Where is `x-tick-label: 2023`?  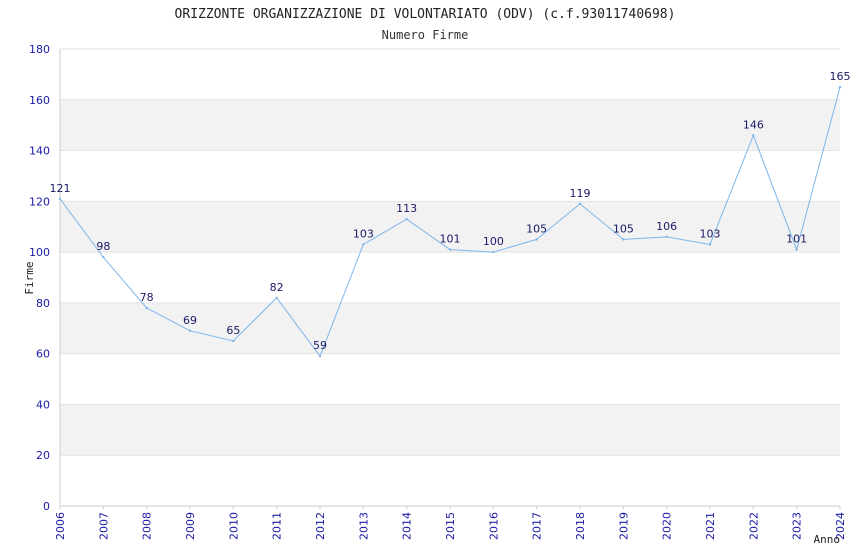
x-tick-label: 2023 is located at coordinates (797, 526).